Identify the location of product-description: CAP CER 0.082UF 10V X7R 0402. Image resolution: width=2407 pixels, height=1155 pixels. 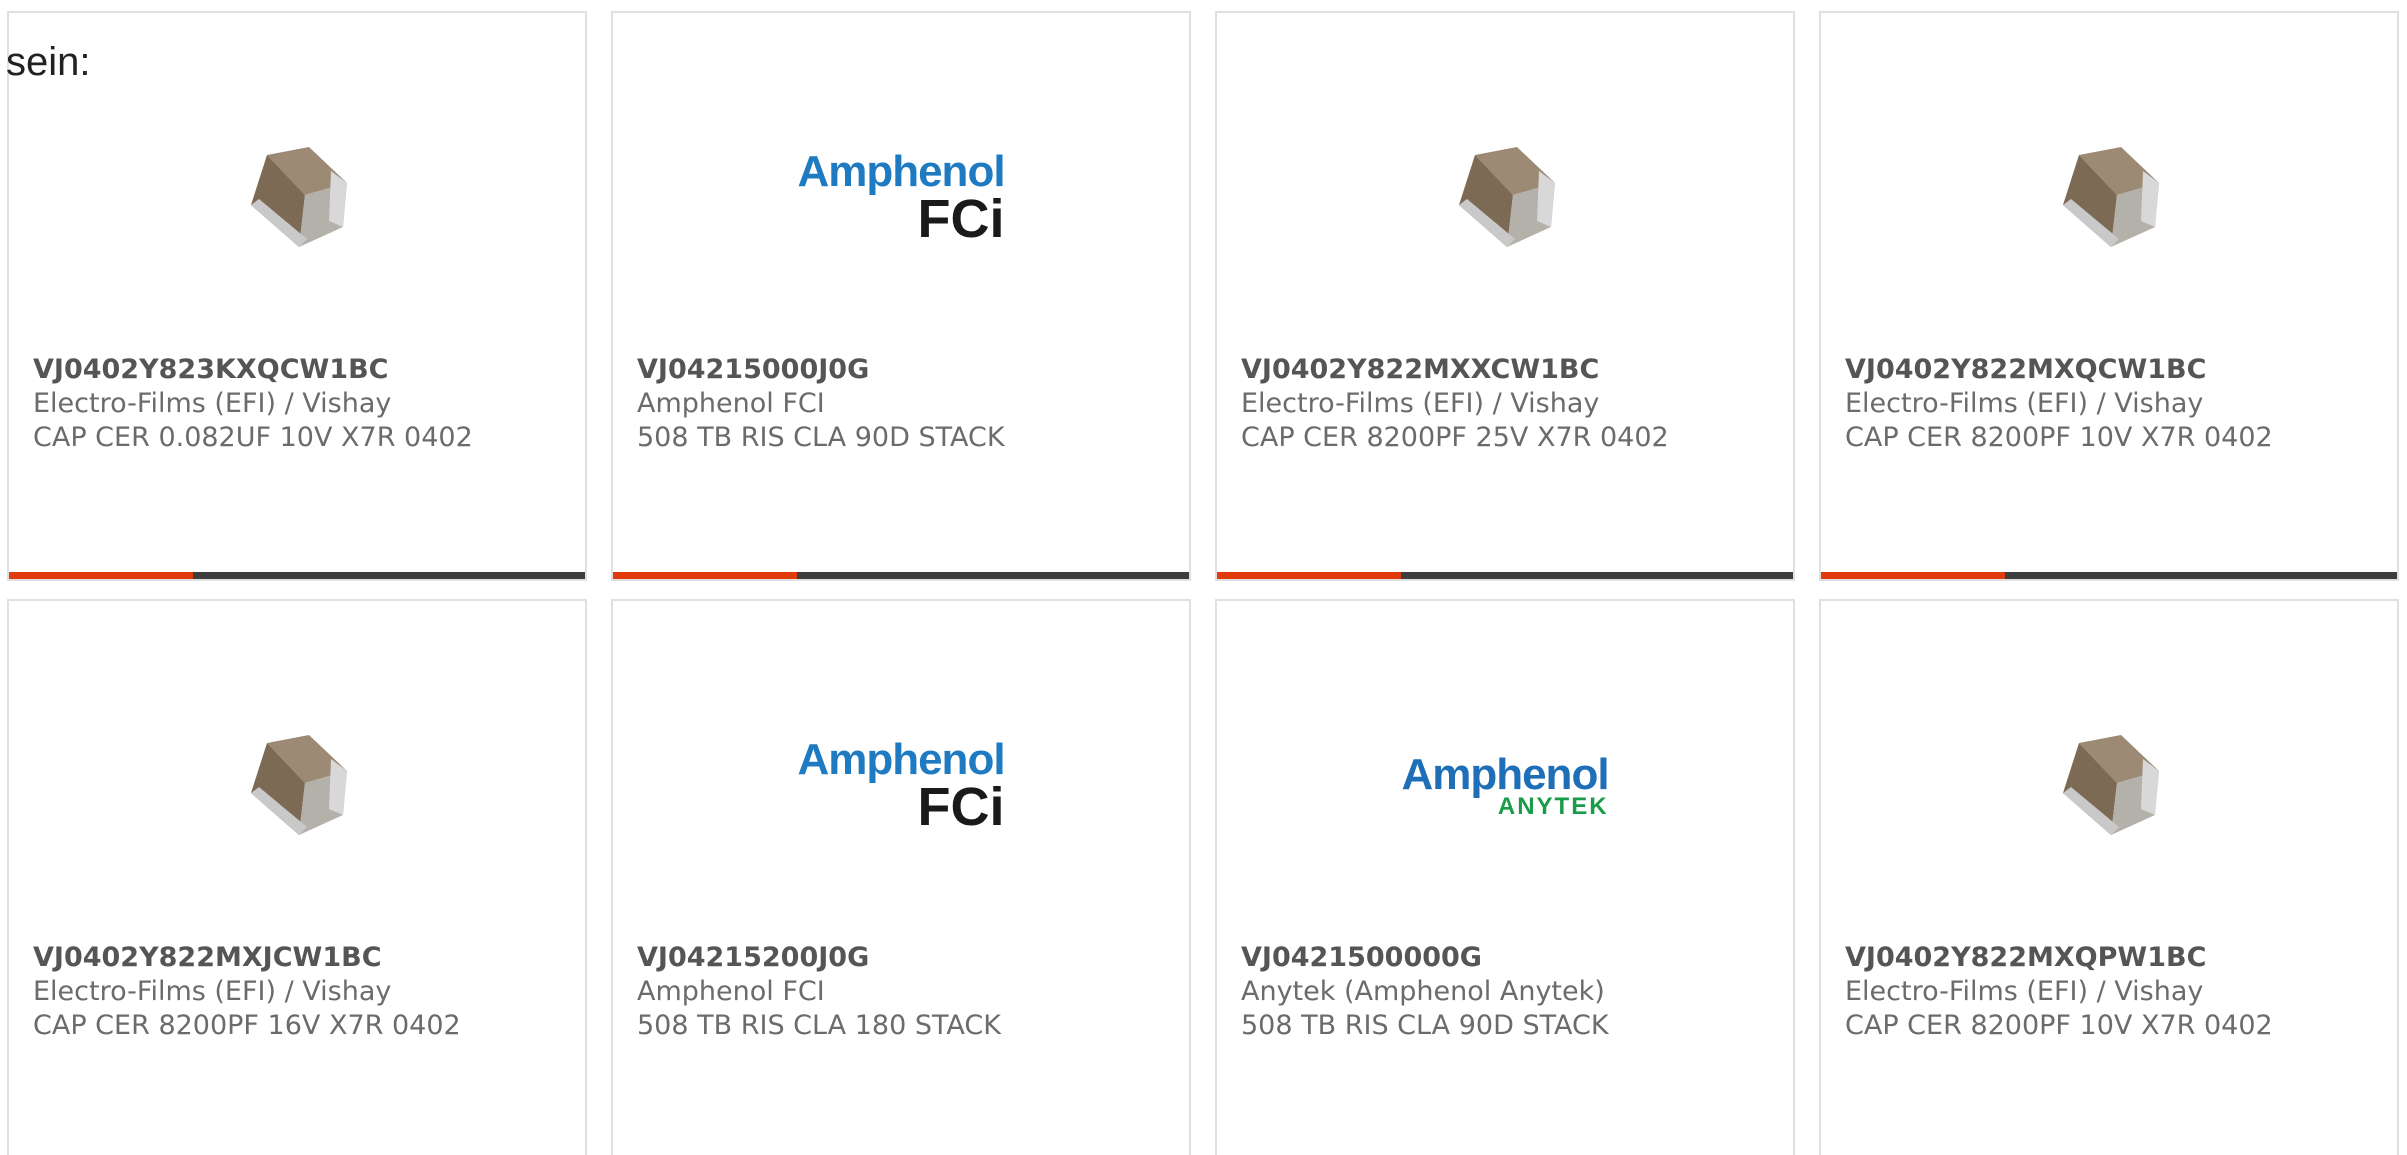
(253, 437).